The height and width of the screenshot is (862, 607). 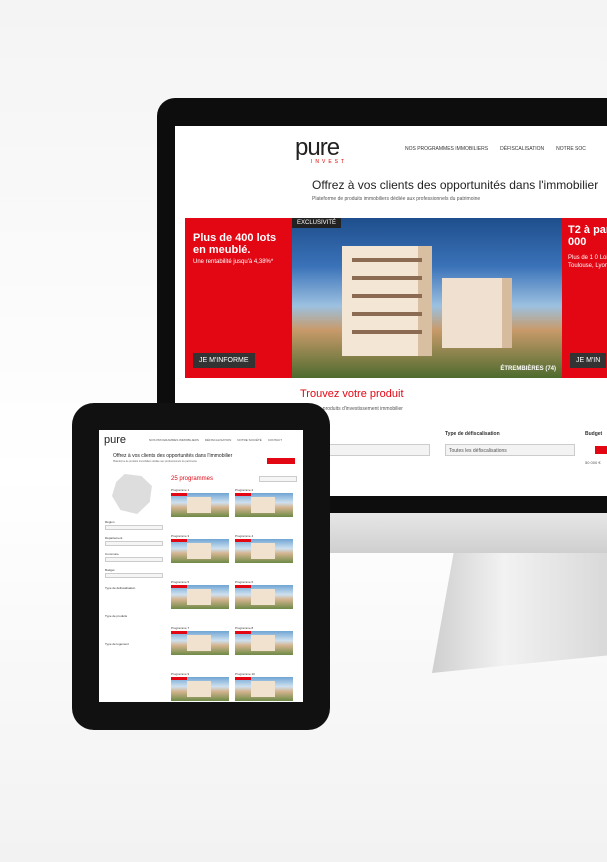 I want to click on site-logo-sub: INVEST, so click(x=329, y=162).